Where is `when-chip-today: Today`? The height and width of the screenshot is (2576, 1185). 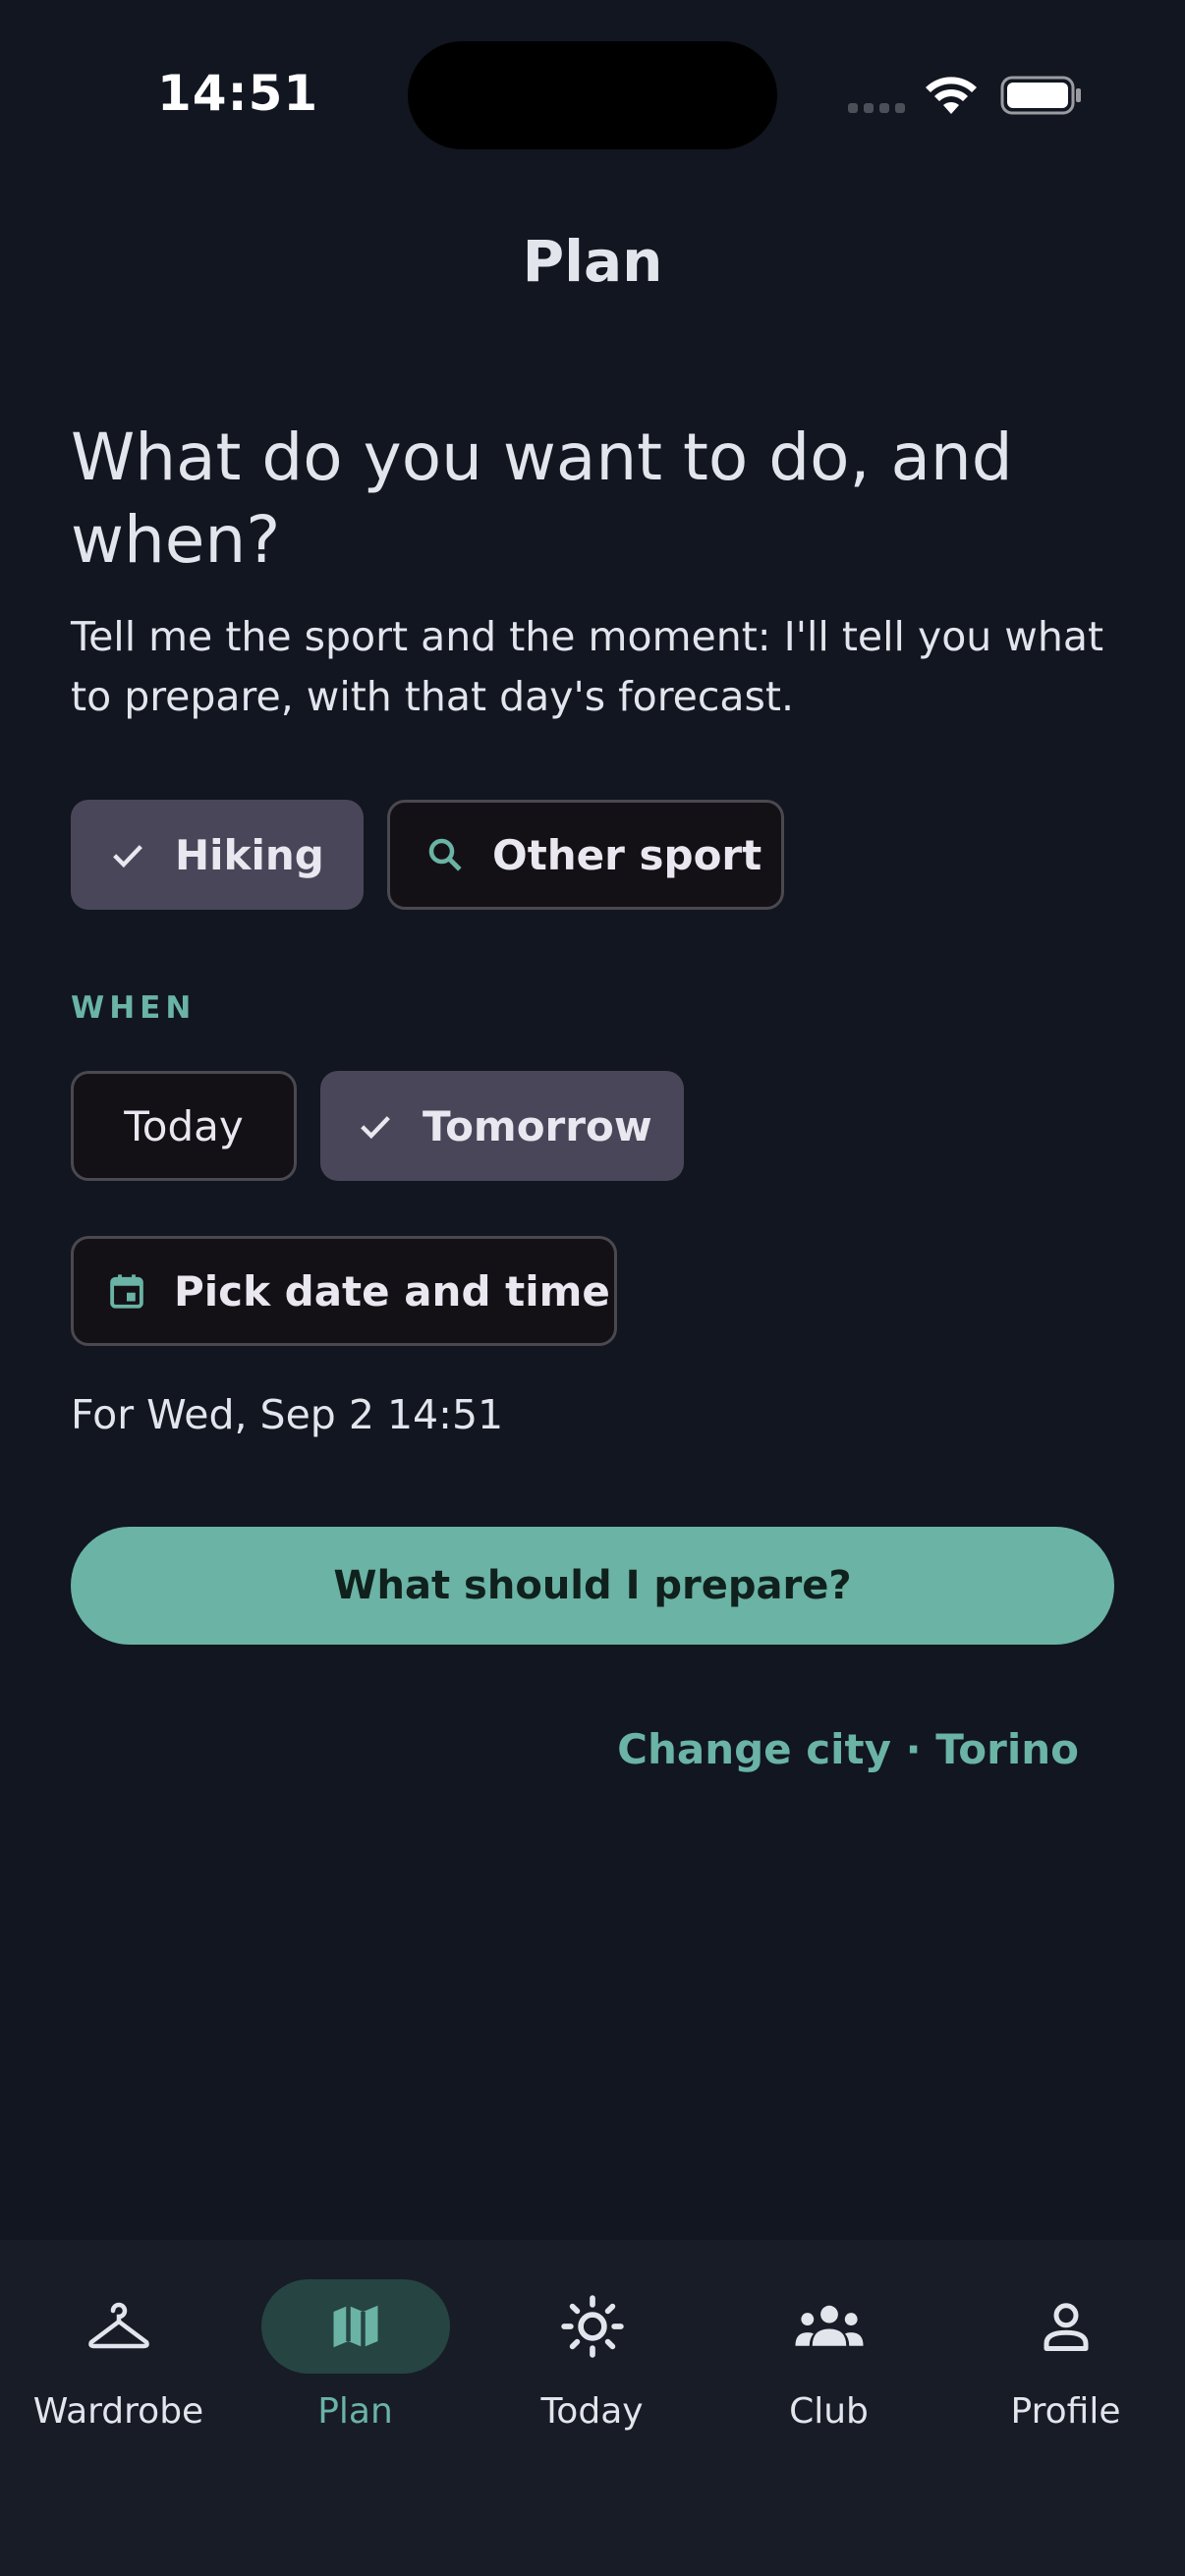 when-chip-today: Today is located at coordinates (184, 1126).